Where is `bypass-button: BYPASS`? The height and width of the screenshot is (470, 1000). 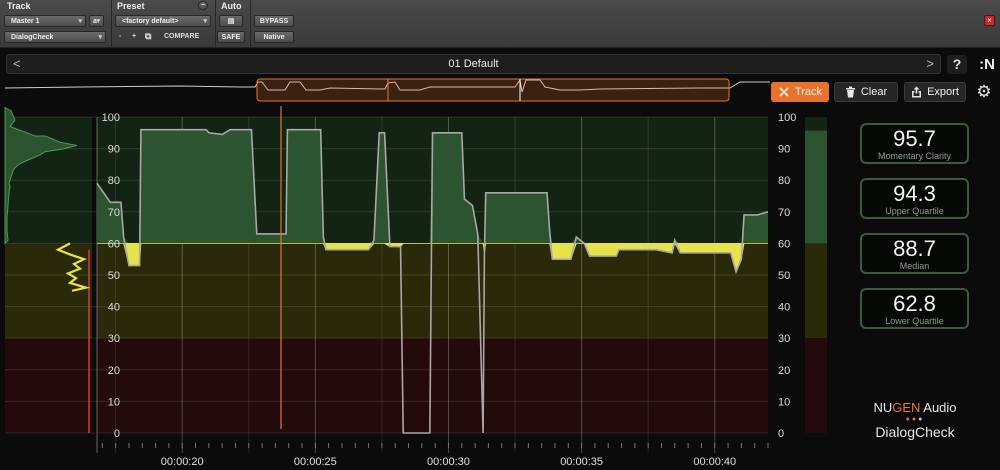
bypass-button: BYPASS is located at coordinates (274, 21).